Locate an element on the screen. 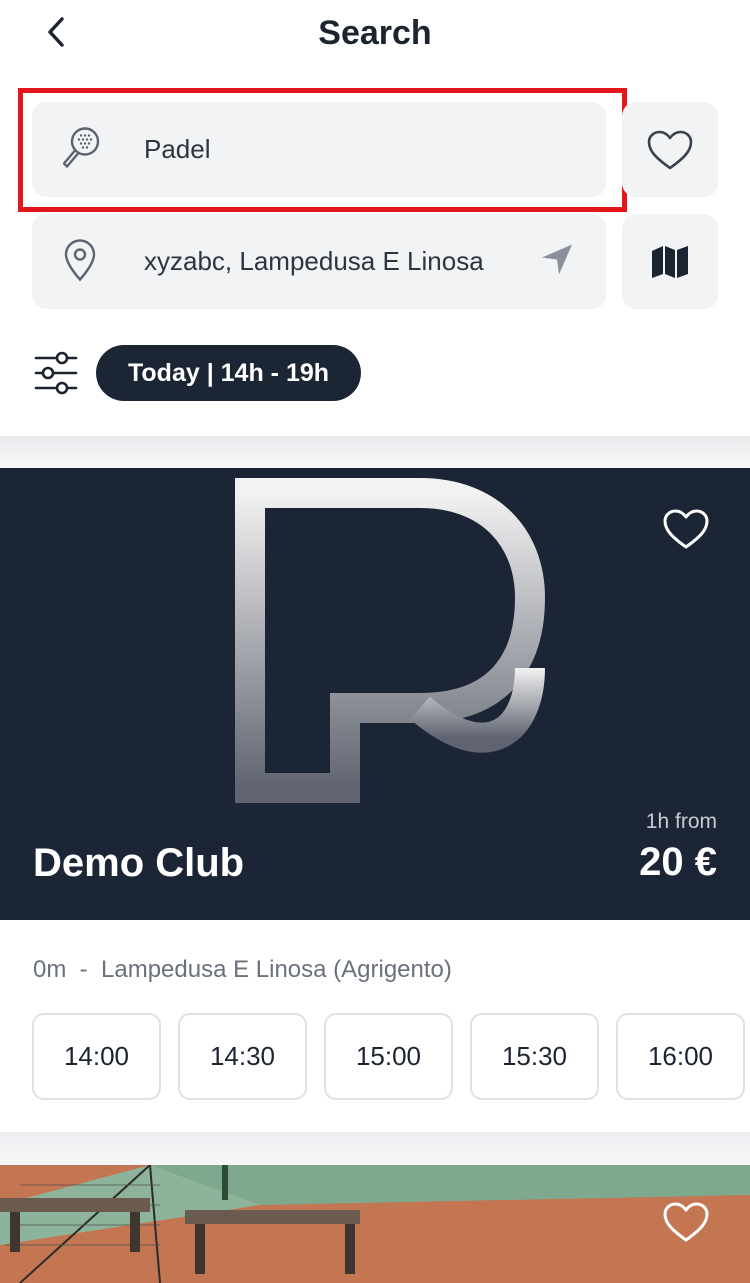 This screenshot has height=1283, width=750. navigation-arrow-icon is located at coordinates (557, 261).